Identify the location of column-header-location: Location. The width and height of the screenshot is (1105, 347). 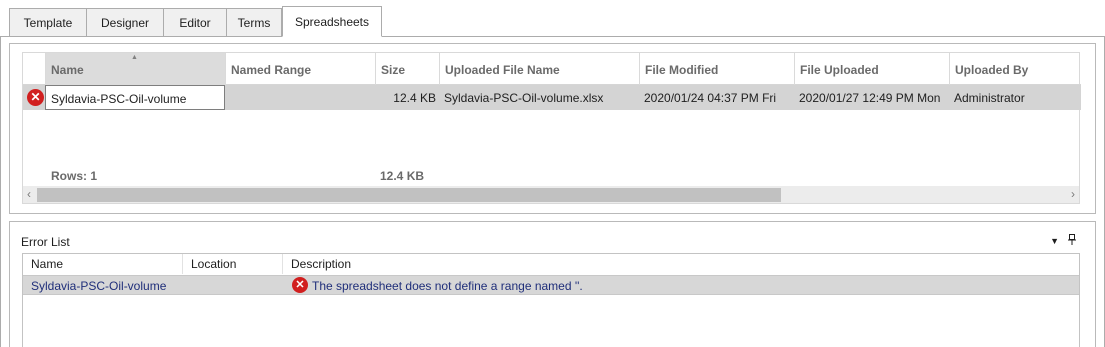
(233, 264).